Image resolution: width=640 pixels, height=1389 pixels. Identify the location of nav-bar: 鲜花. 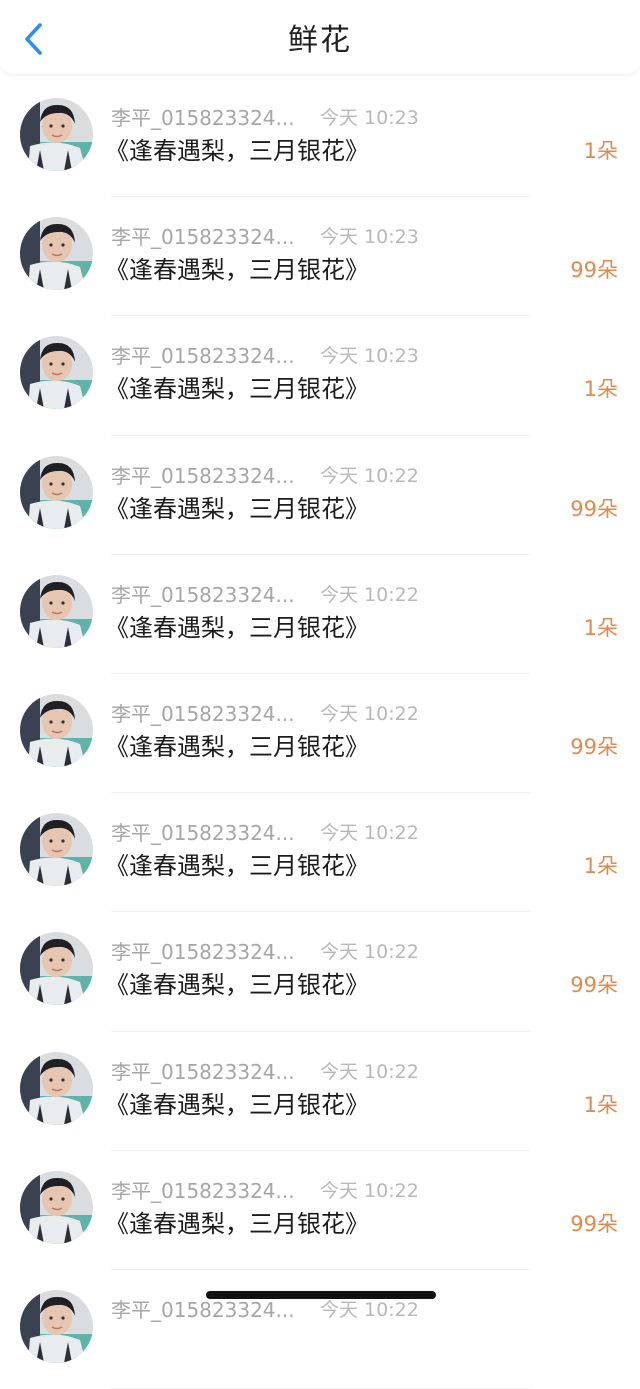
(320, 37).